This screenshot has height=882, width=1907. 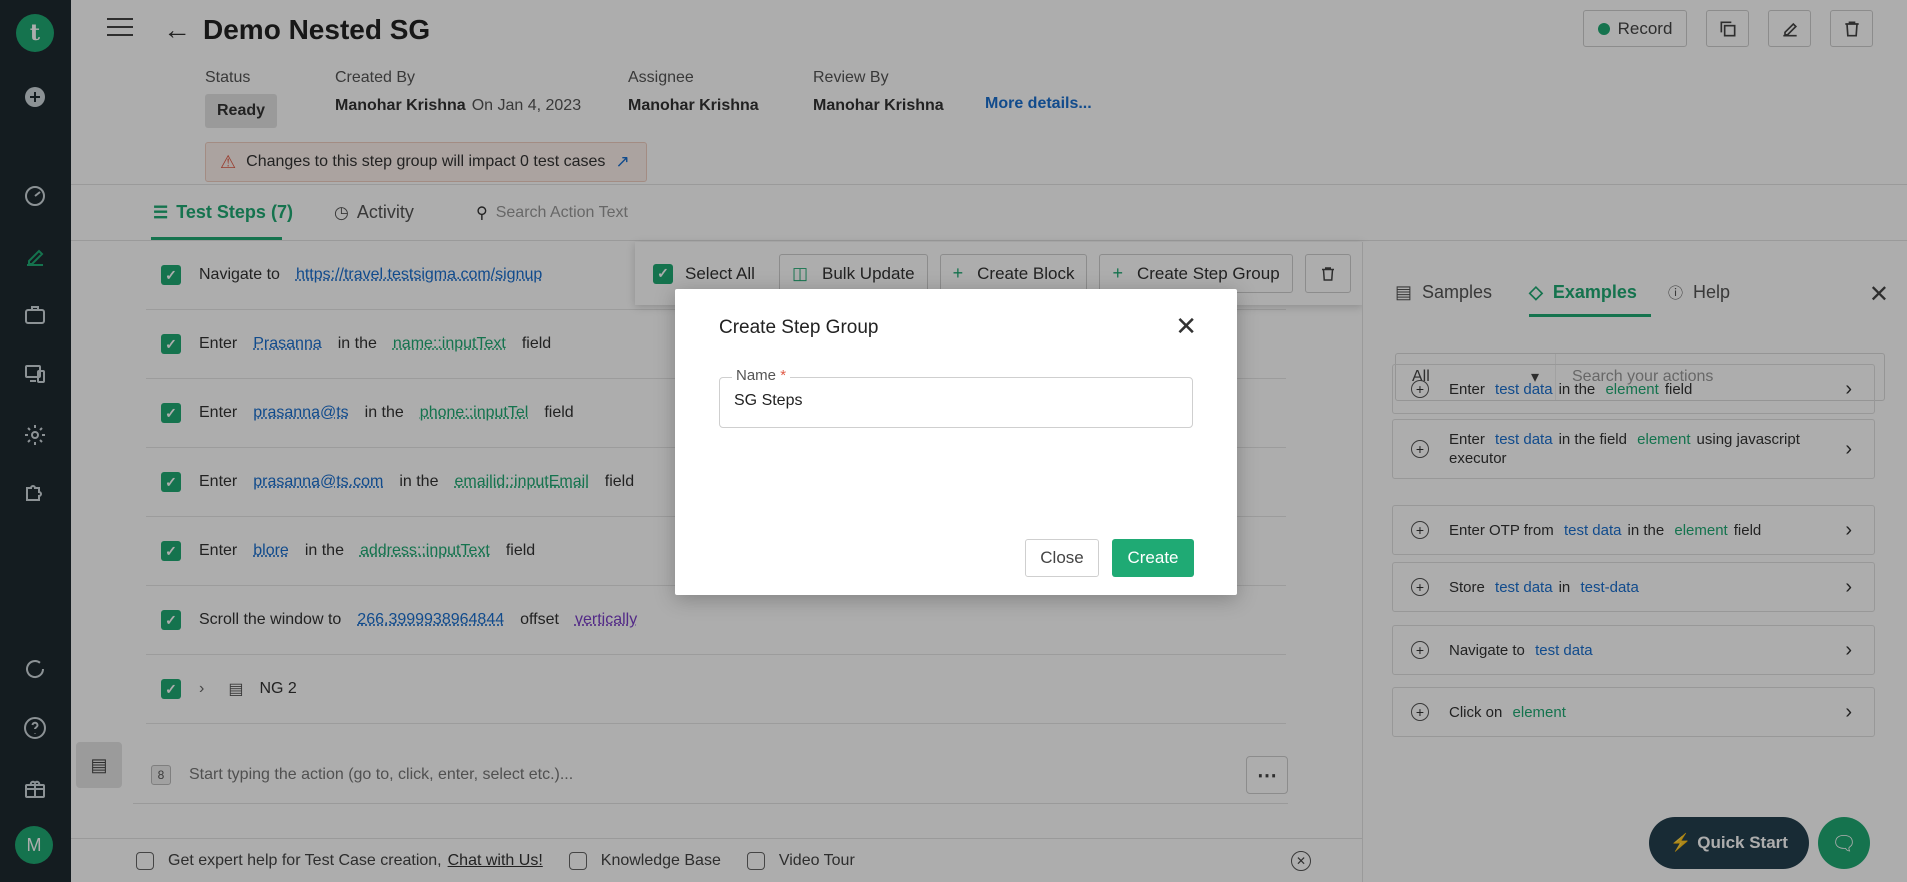 I want to click on name-field-label: Name *, so click(x=761, y=375).